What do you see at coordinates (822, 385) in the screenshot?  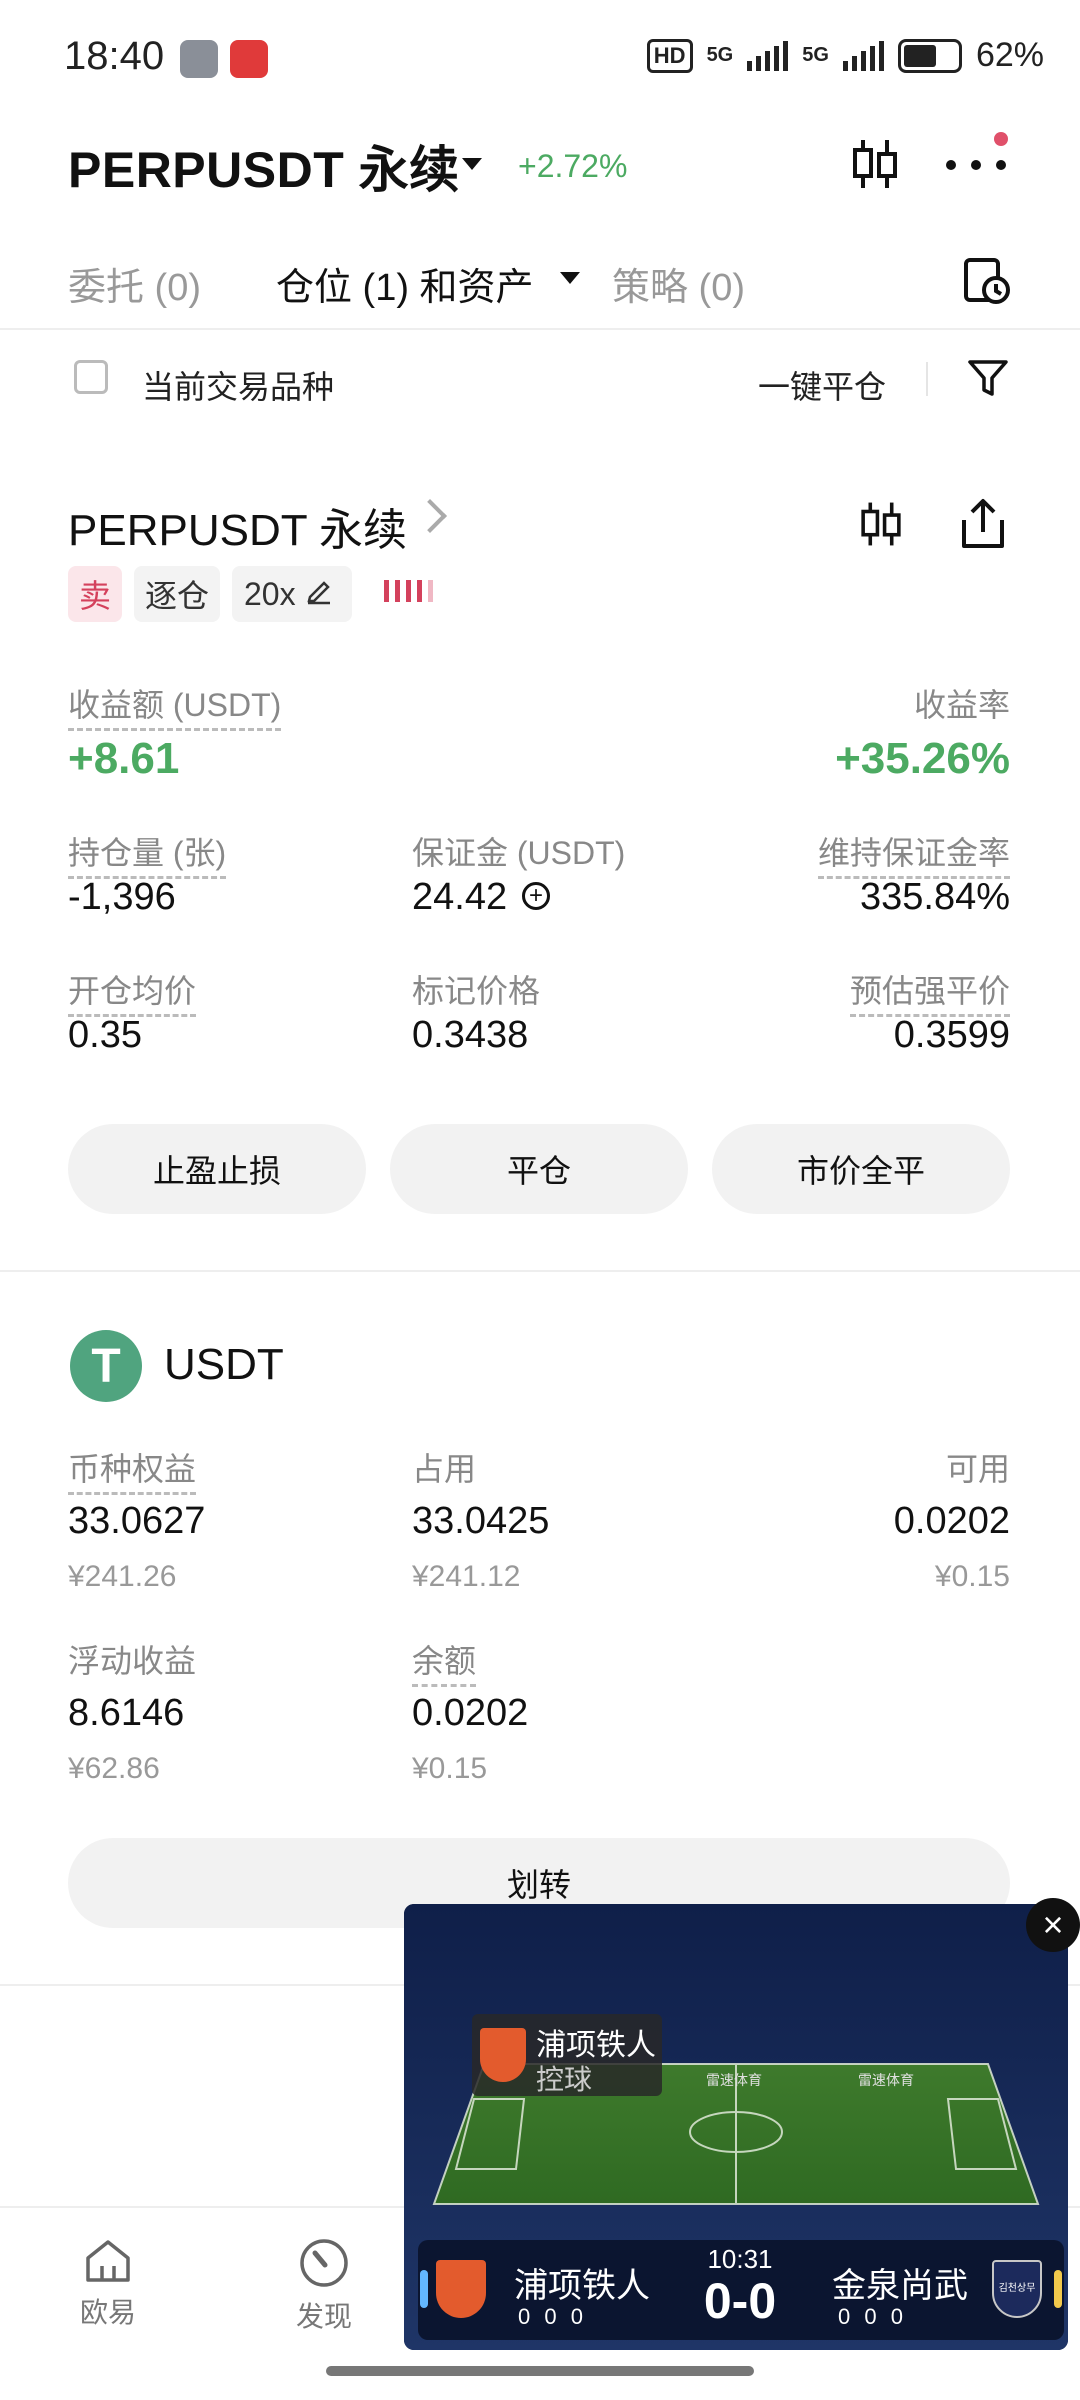 I see `close-all-button: 一键平仓` at bounding box center [822, 385].